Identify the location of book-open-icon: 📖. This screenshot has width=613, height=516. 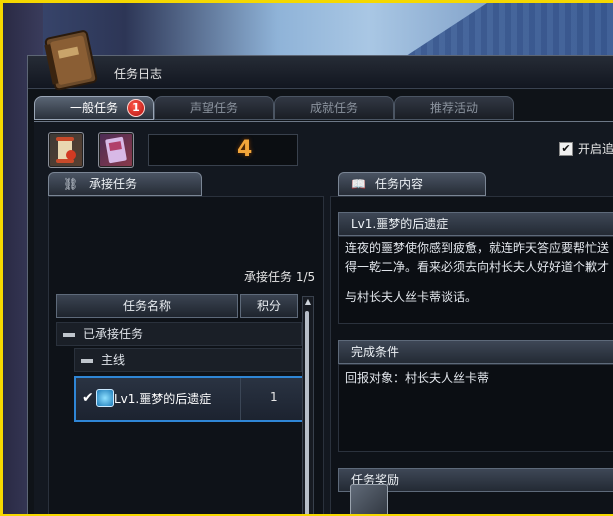
(358, 184).